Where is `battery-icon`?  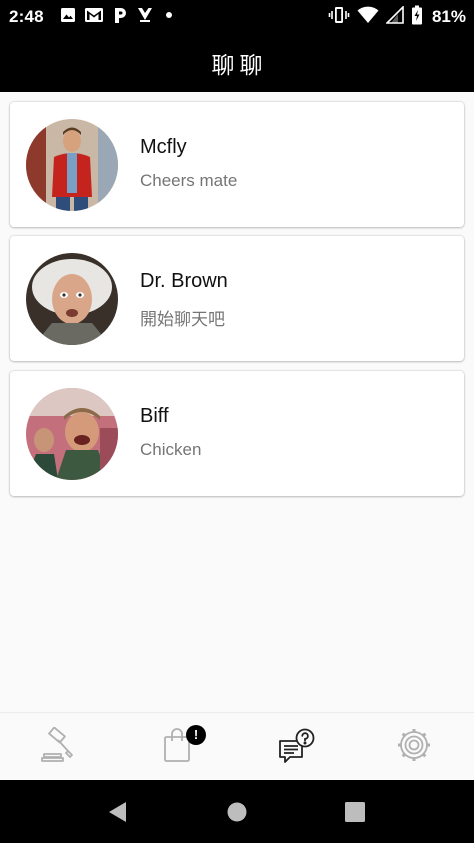
battery-icon is located at coordinates (417, 17).